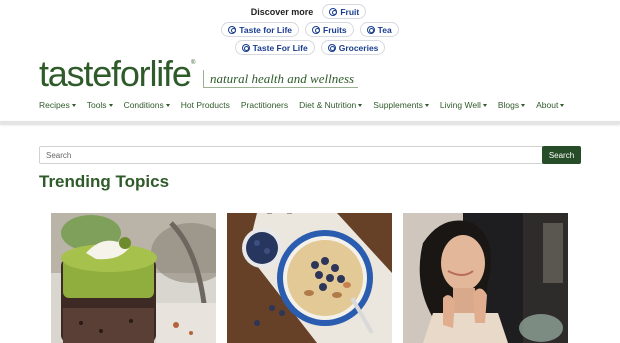  I want to click on matcha-pudding-photo, so click(133, 278).